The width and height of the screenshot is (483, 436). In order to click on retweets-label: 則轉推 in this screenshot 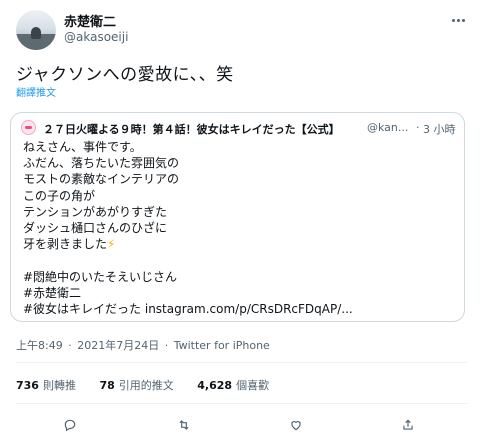, I will do `click(59, 385)`.